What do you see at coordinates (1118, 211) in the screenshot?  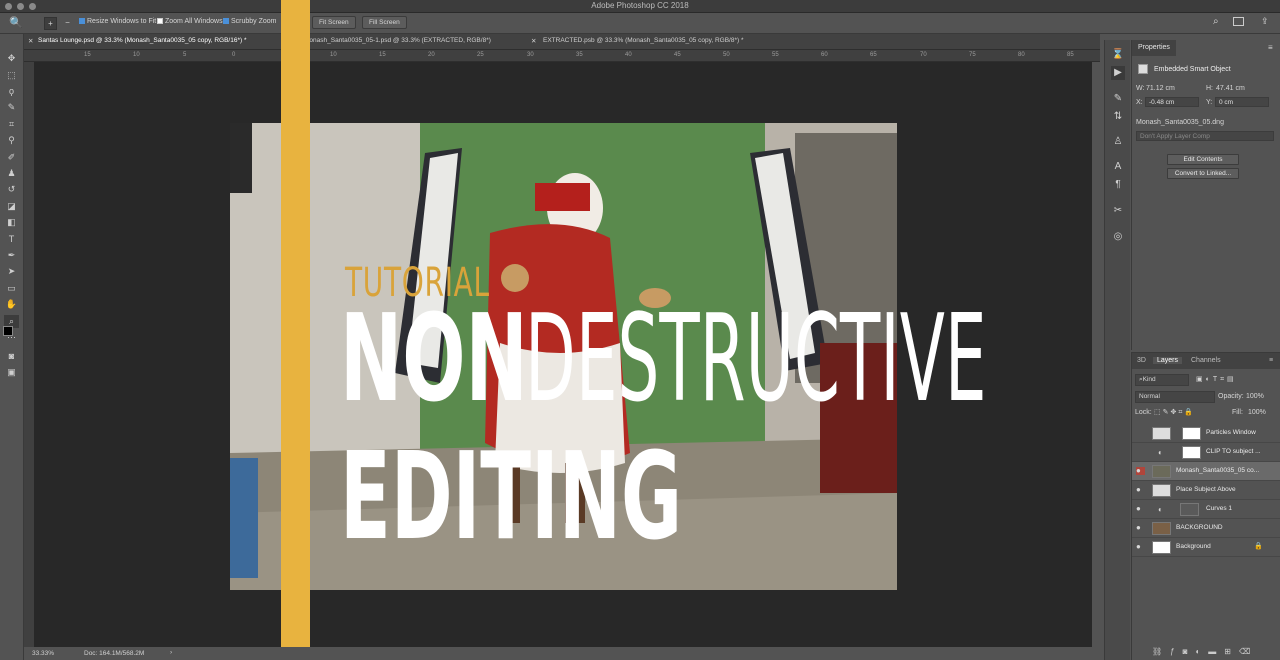 I see `tools-preset-icon: ✂` at bounding box center [1118, 211].